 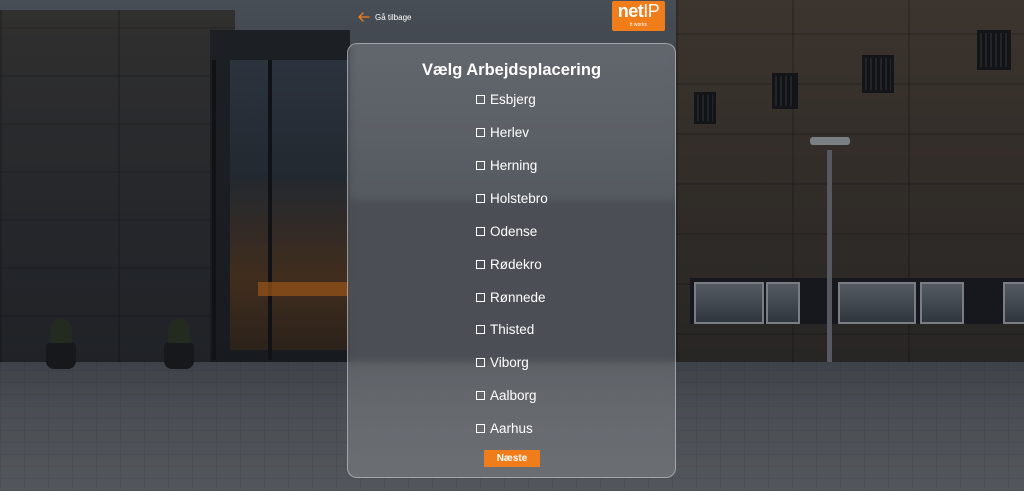 I want to click on option-label: Rønnede, so click(x=518, y=297).